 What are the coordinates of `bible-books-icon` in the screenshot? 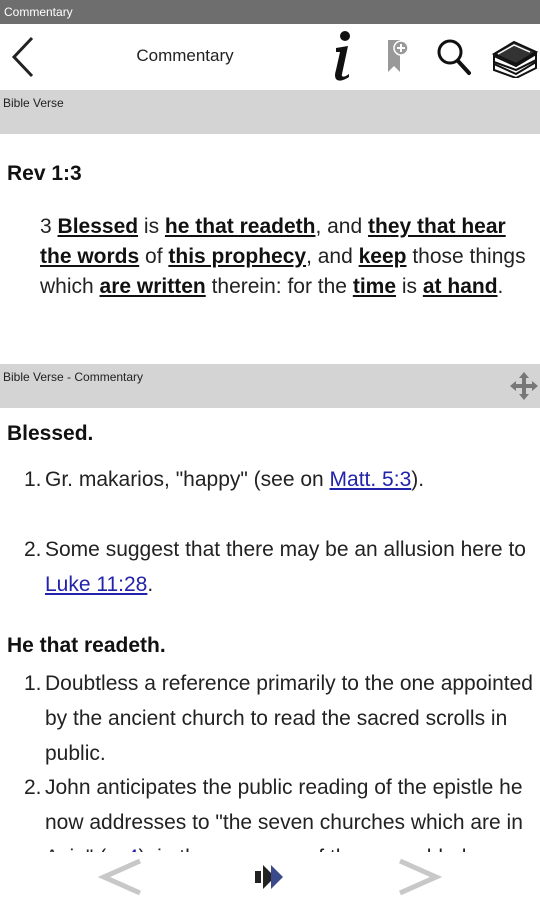 It's located at (514, 56).